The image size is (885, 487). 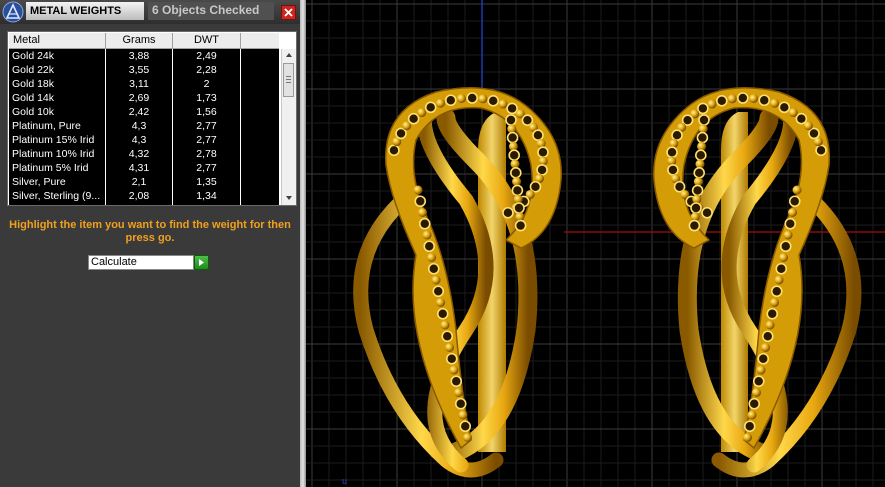 I want to click on cell-metal: Platinum 5% Irid, so click(x=57, y=168).